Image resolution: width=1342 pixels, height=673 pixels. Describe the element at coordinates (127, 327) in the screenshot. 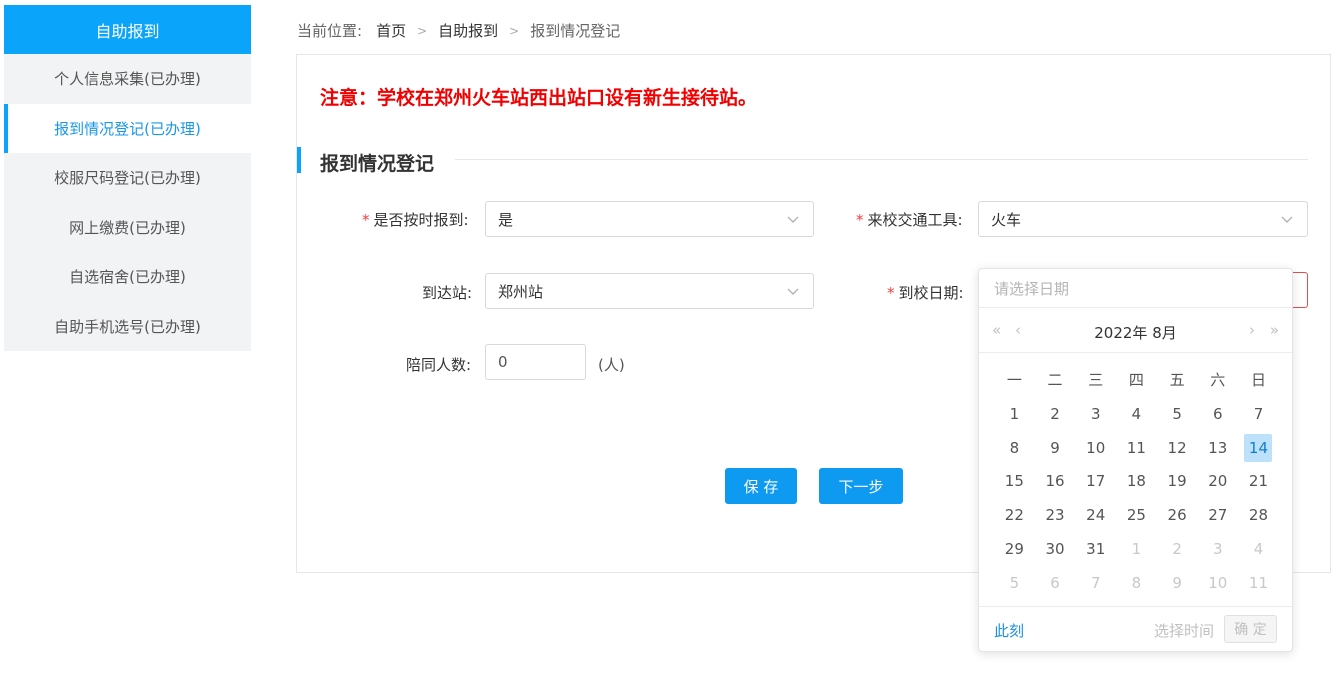

I see `sidebar-item-phone-number: 自助手机选号(已办理)` at that location.